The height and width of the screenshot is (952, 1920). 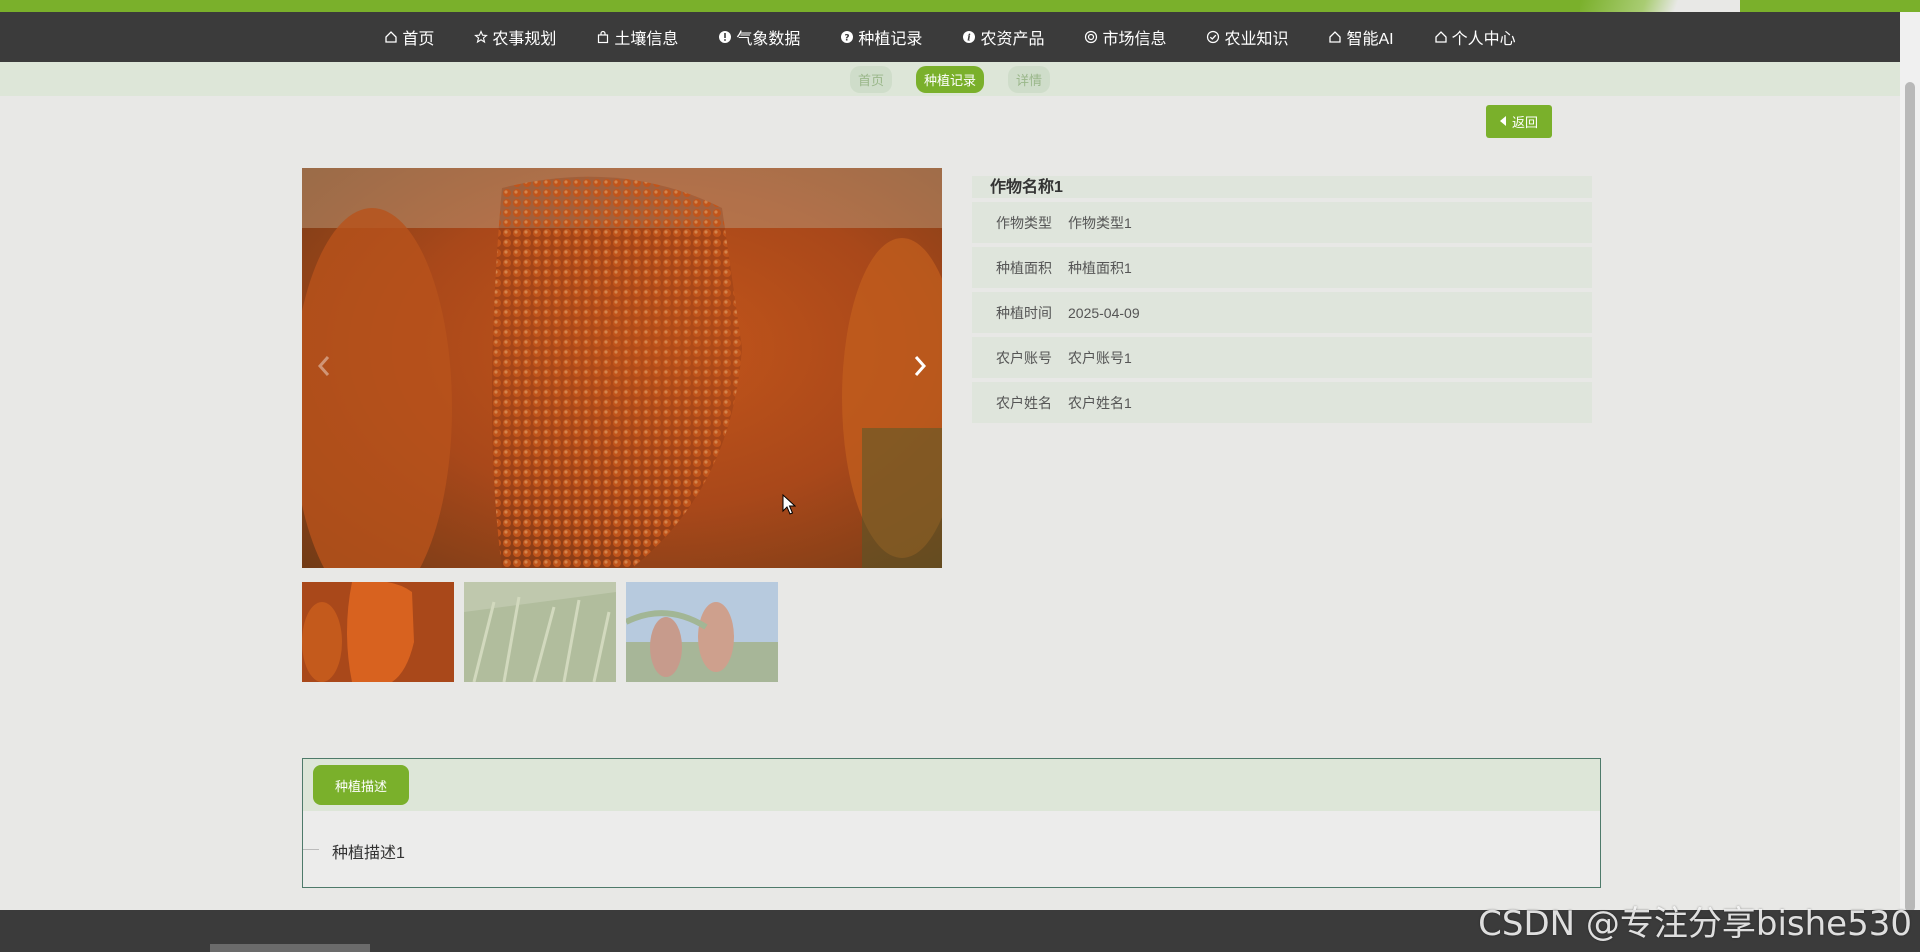 What do you see at coordinates (1100, 222) in the screenshot?
I see `field-value: 作物类型1` at bounding box center [1100, 222].